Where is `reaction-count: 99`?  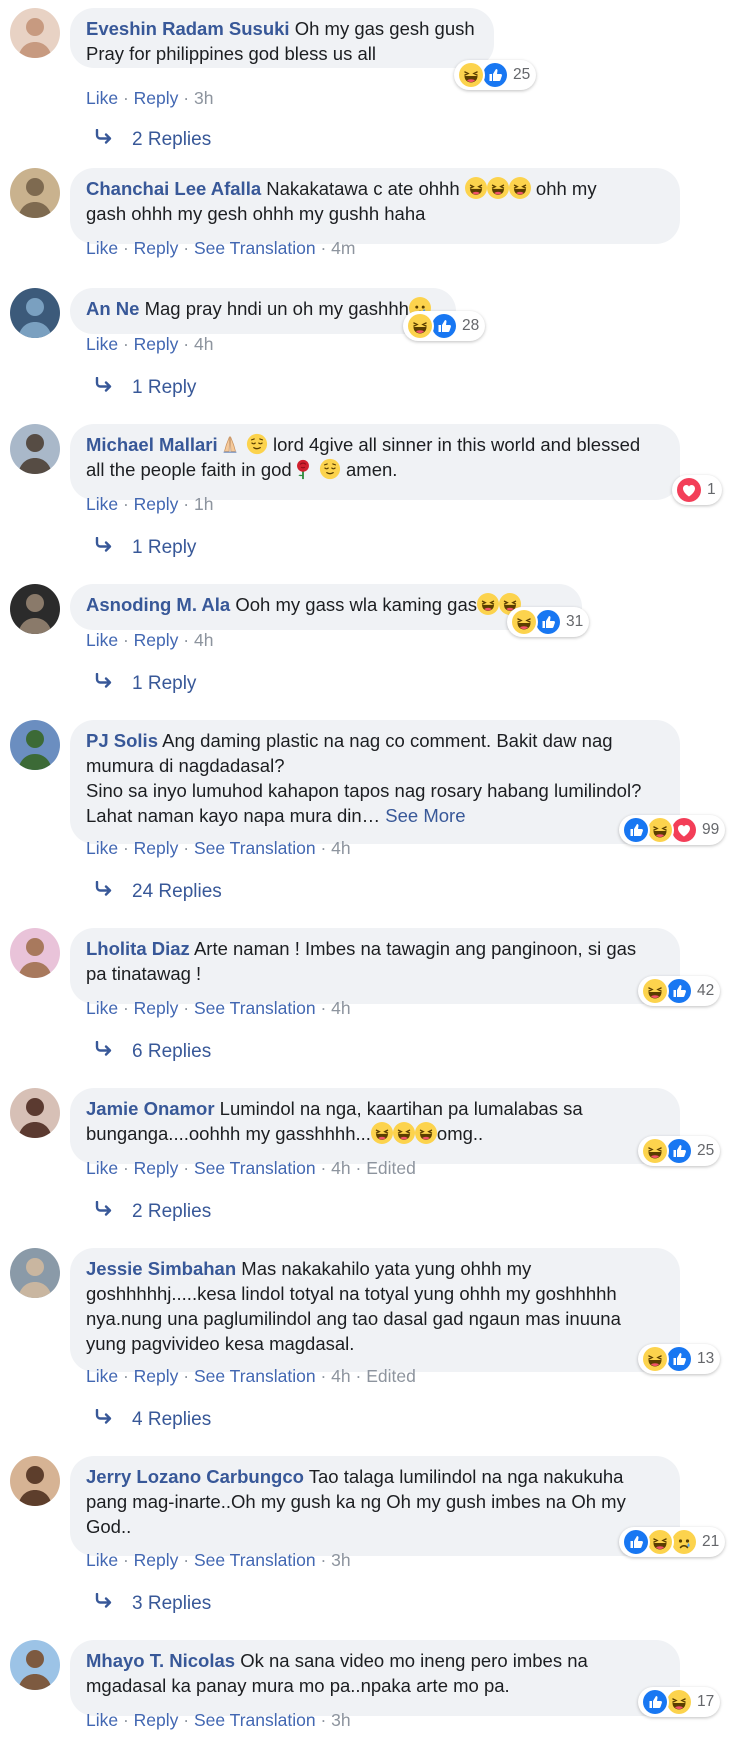
reaction-count: 99 is located at coordinates (711, 829).